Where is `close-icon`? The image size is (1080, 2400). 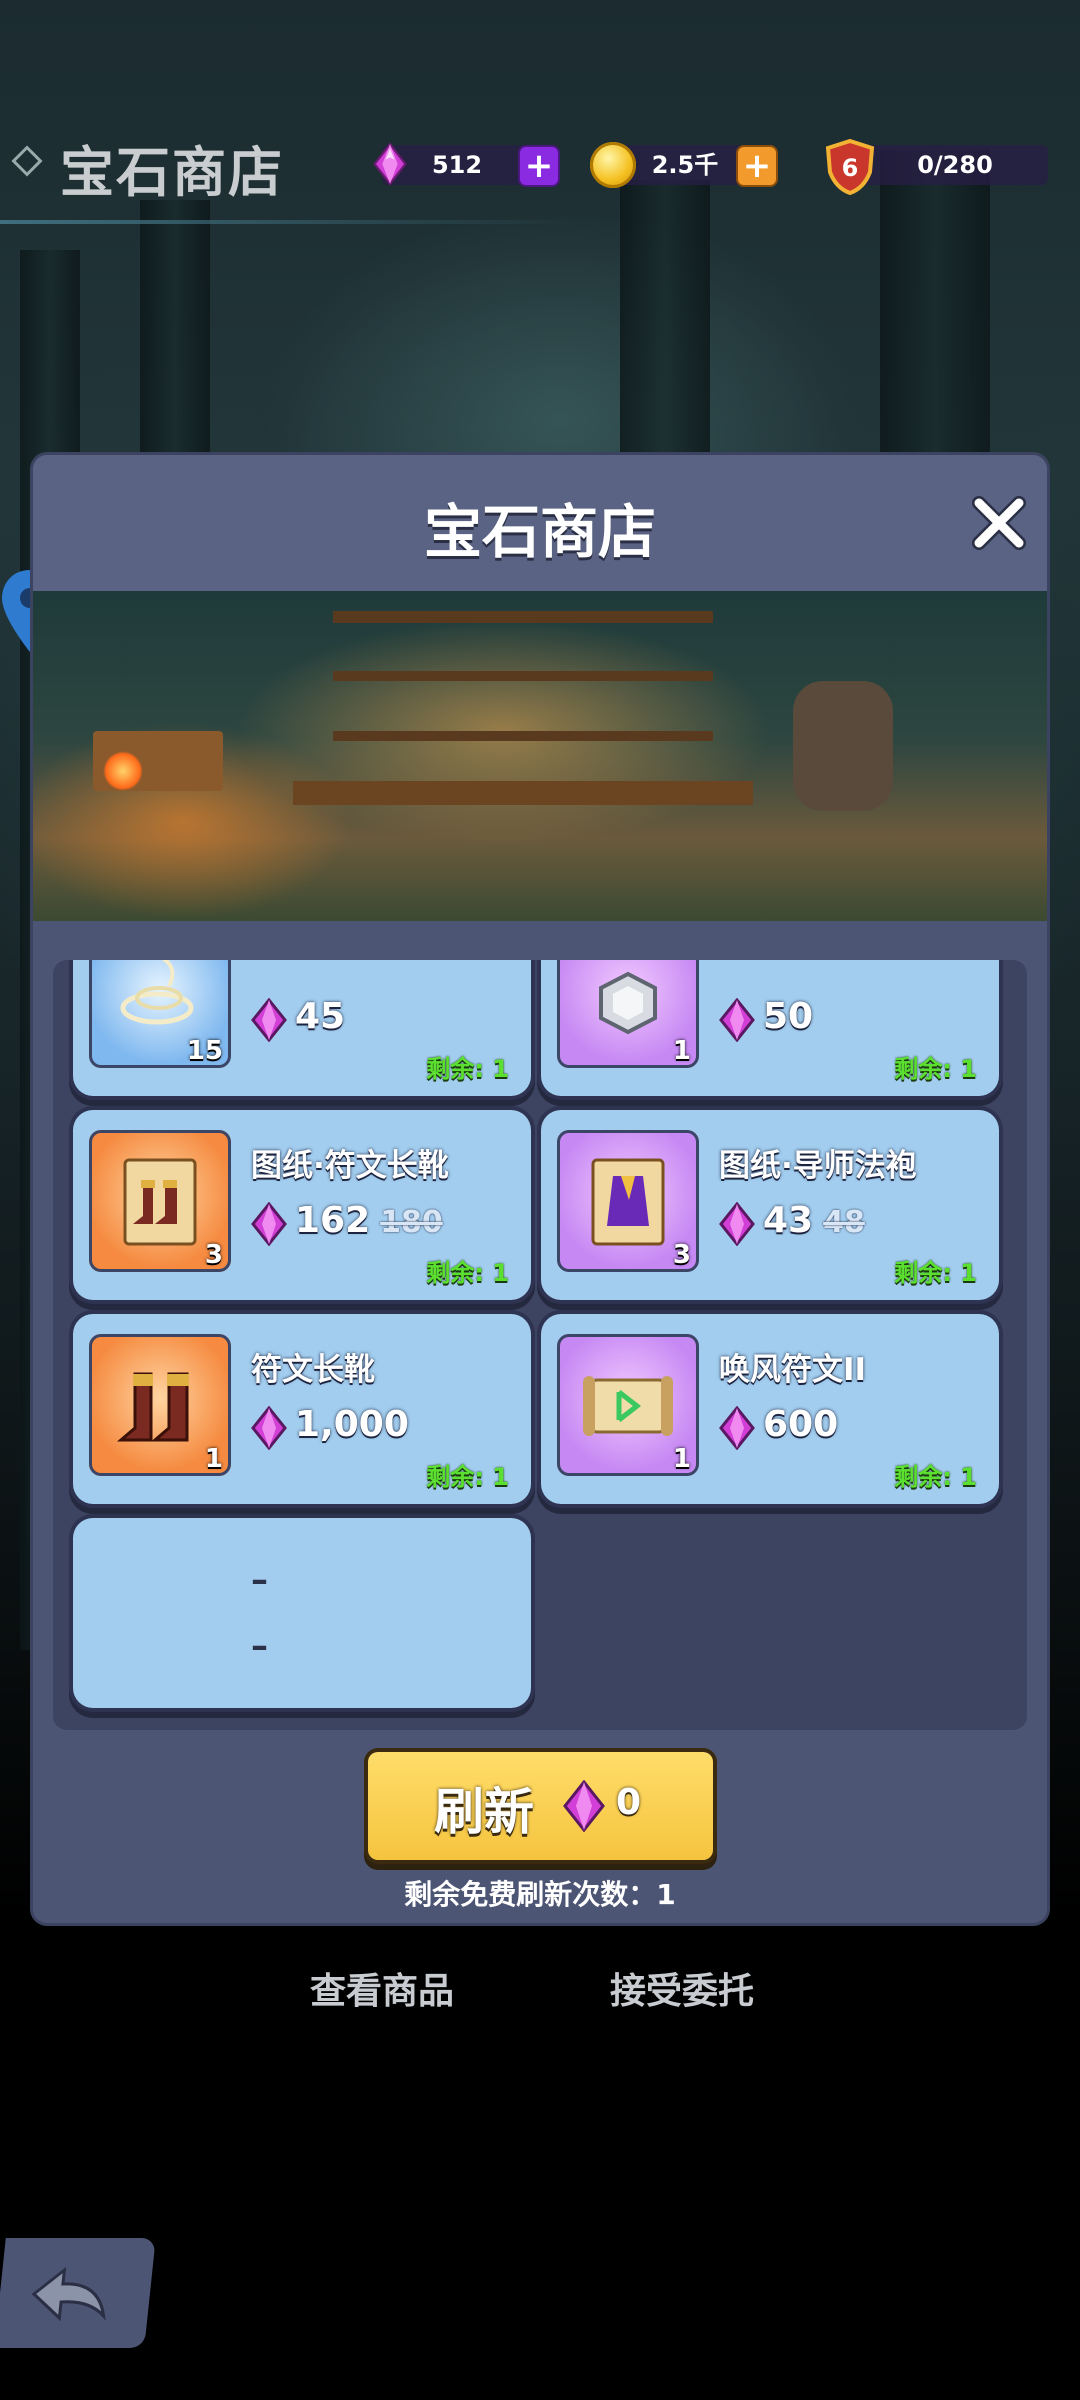
close-icon is located at coordinates (999, 523).